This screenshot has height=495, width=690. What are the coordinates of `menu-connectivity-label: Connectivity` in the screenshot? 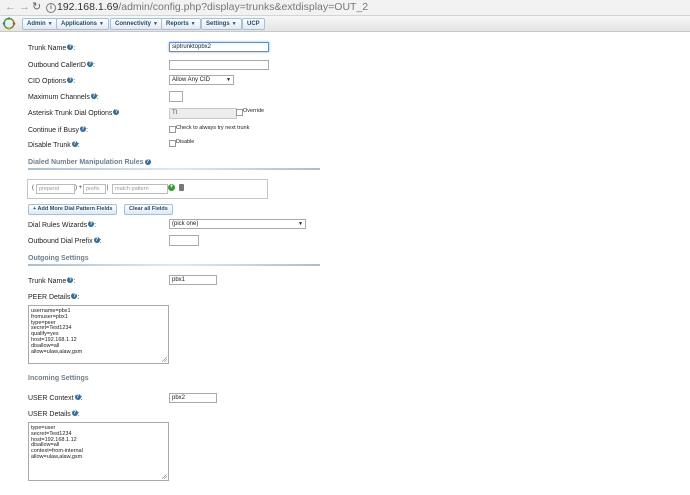 It's located at (133, 24).